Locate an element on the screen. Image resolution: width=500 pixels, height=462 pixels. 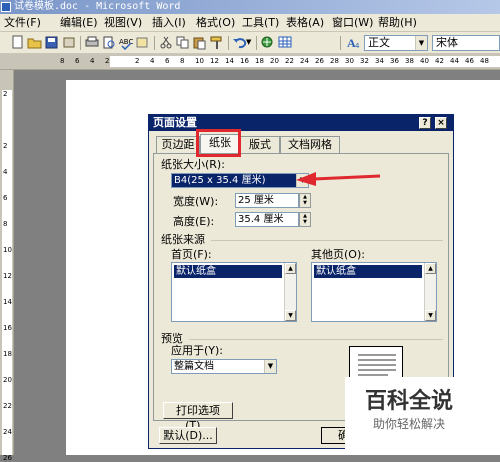
vertical-ruler-tick: 24 is located at coordinates (7, 432).